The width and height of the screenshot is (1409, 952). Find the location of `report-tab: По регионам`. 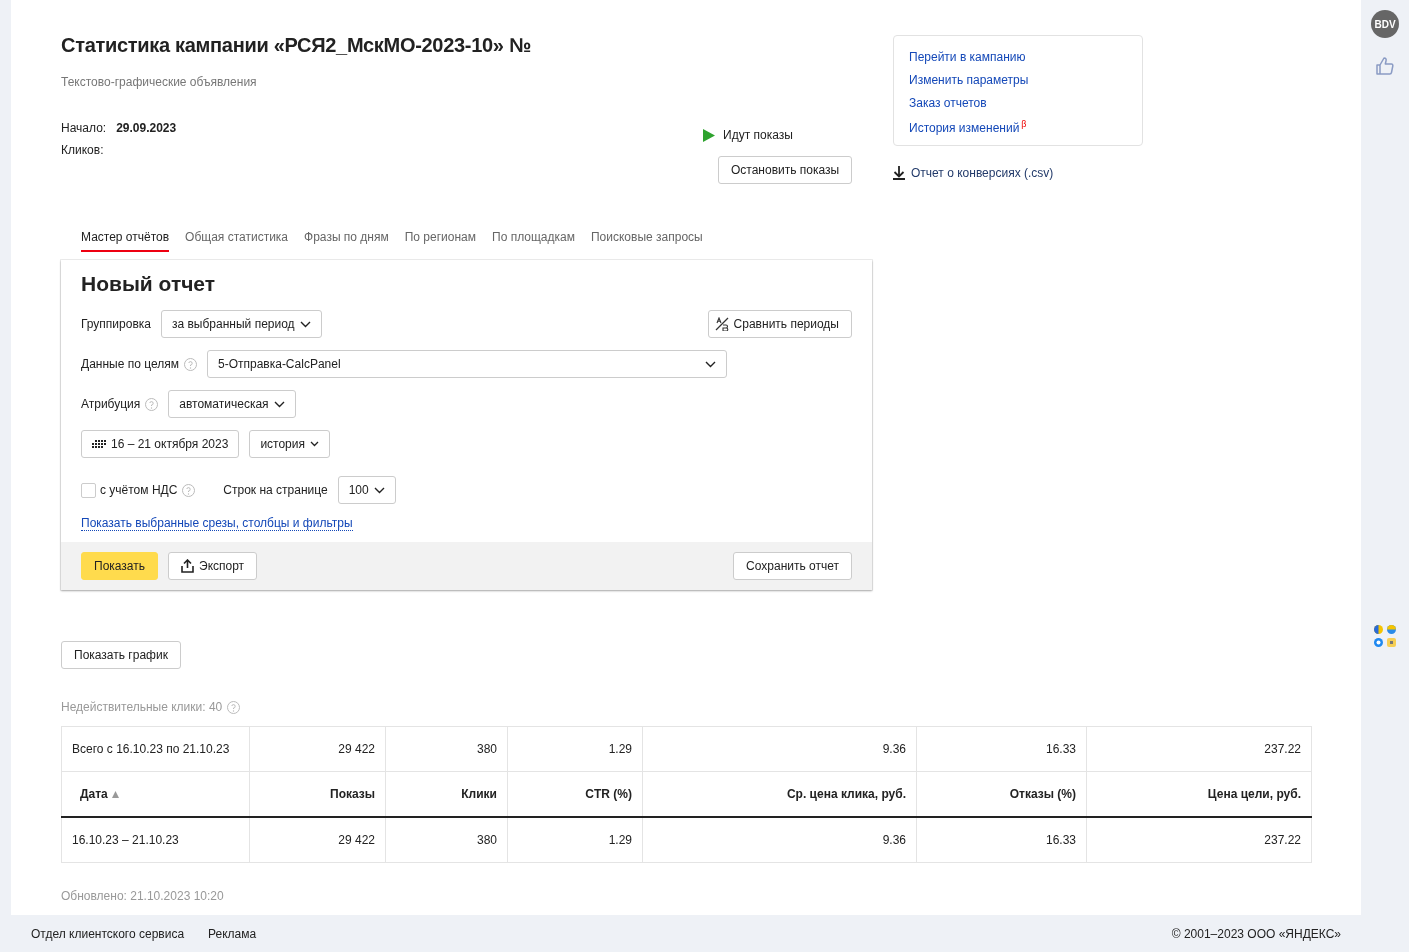

report-tab: По регионам is located at coordinates (440, 241).